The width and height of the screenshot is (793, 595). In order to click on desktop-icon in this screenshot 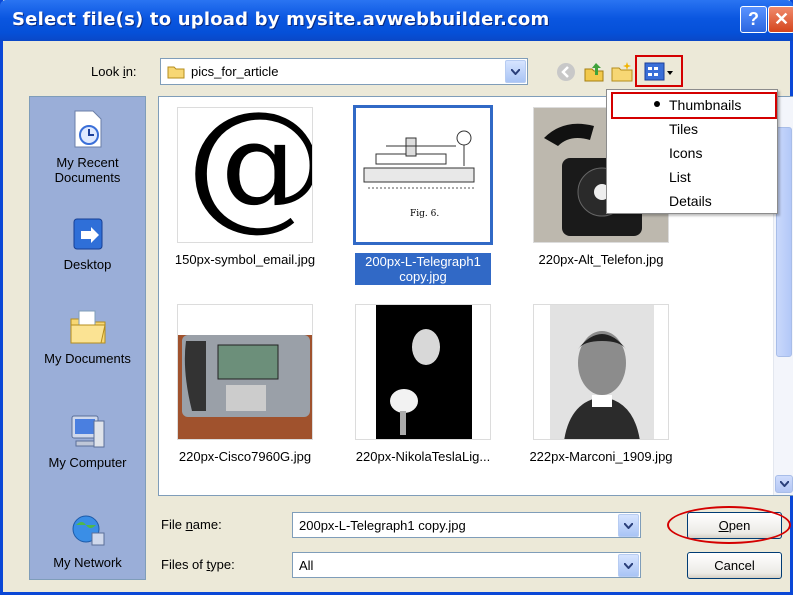, I will do `click(87, 234)`.